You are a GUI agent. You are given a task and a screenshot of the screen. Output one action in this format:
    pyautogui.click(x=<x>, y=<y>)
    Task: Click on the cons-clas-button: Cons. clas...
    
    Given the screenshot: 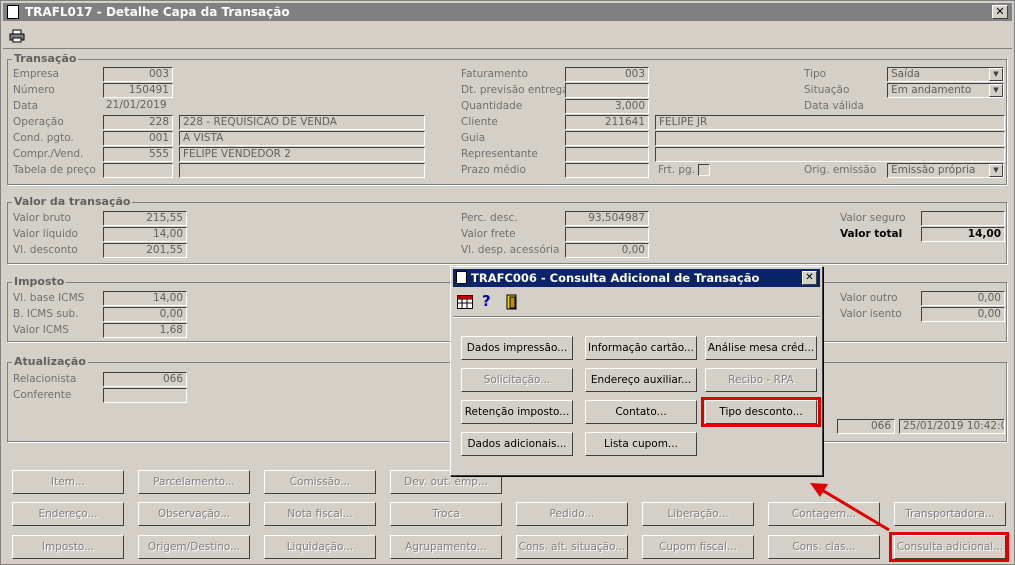 What is the action you would take?
    pyautogui.click(x=824, y=547)
    